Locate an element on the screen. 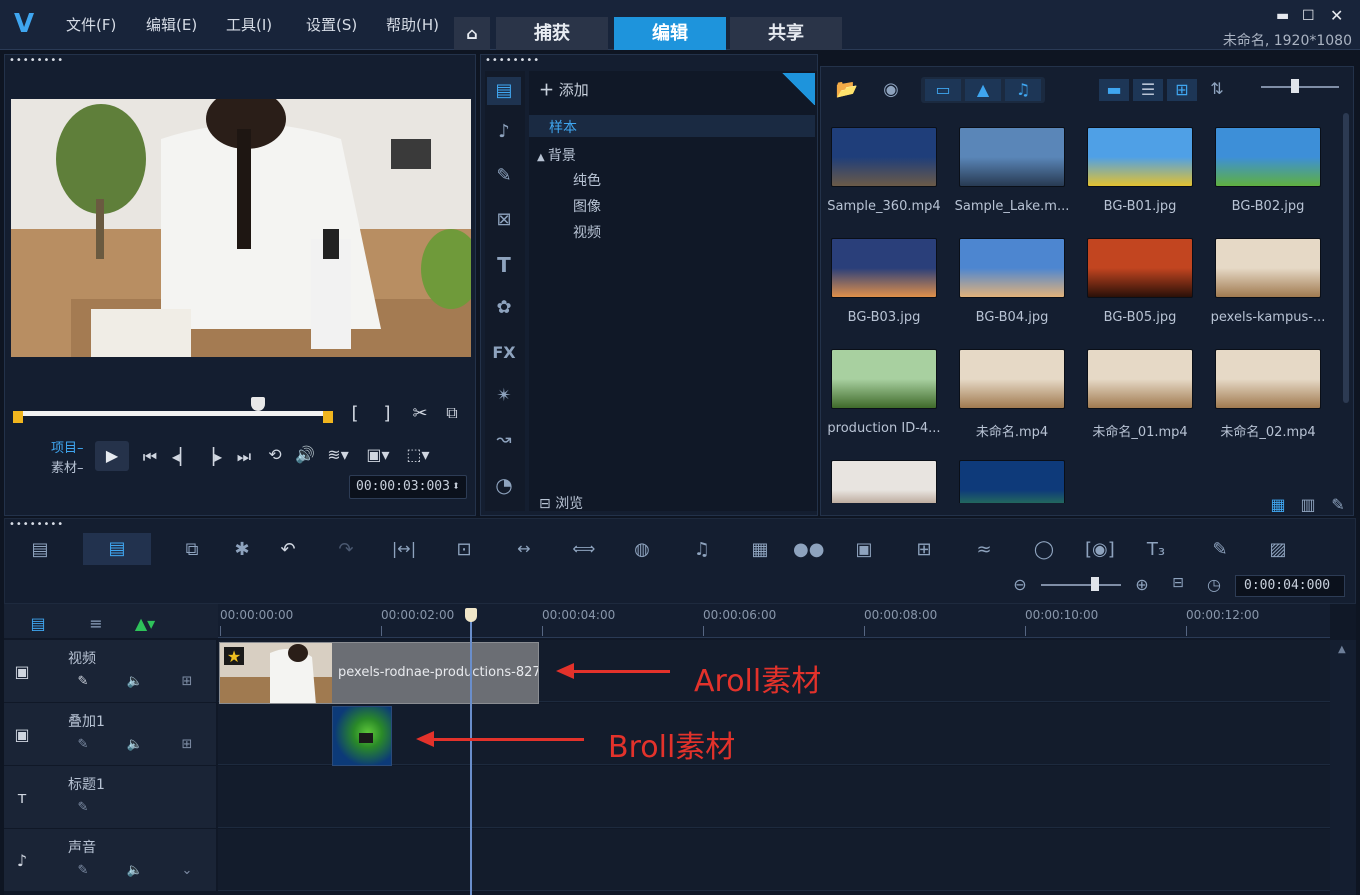  aspect-ratio-icon: ▣▾ is located at coordinates (378, 454).